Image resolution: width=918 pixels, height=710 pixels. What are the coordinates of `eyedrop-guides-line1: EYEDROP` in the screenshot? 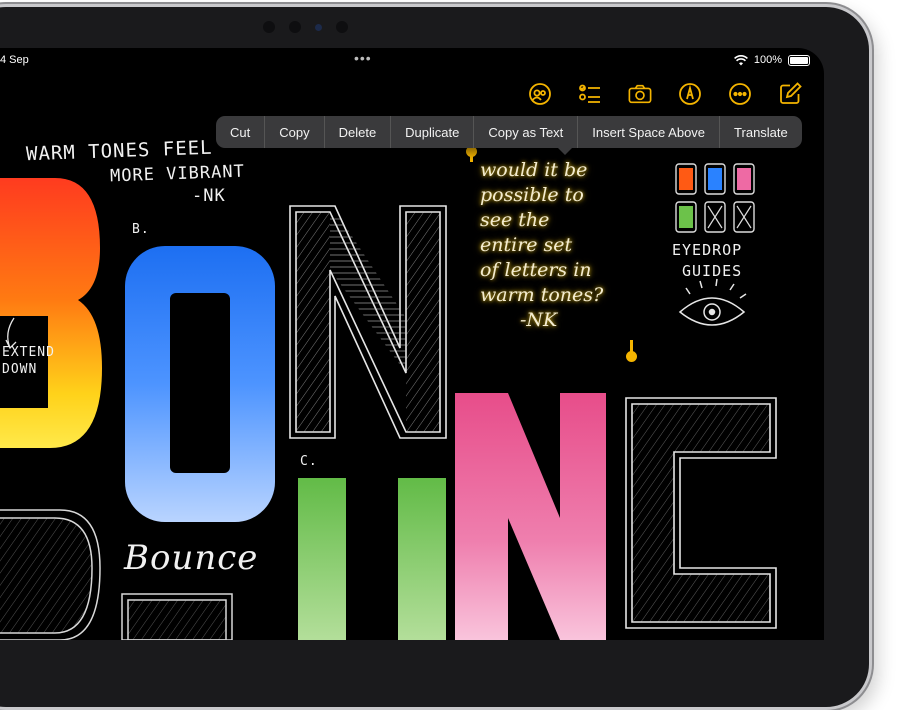 It's located at (707, 250).